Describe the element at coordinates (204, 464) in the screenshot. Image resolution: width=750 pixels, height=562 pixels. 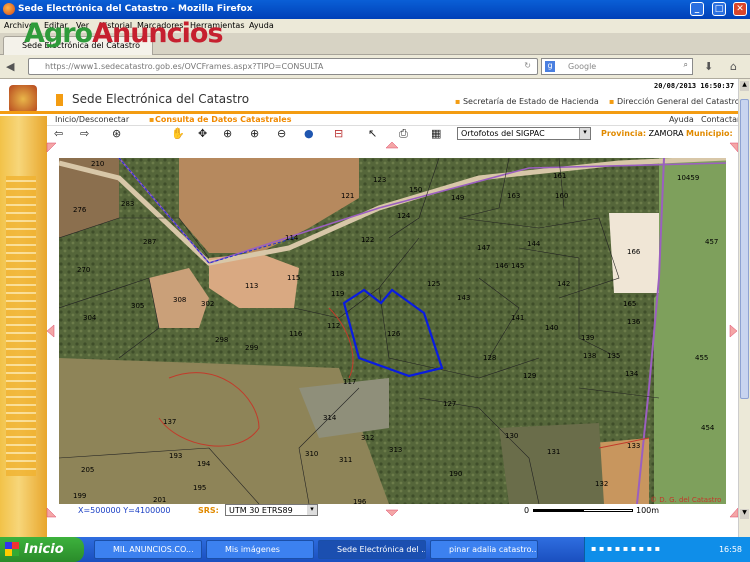
I see `parcel-number: 194` at that location.